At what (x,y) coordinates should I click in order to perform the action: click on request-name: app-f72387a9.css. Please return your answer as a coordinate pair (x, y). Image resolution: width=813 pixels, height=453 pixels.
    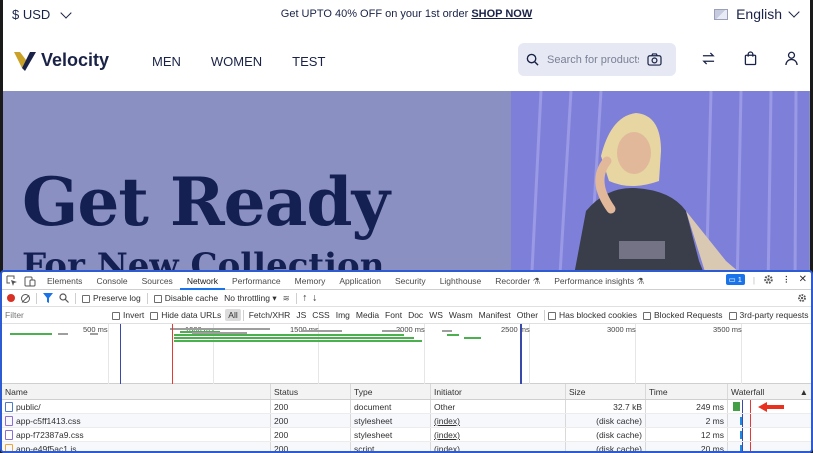
    Looking at the image, I should click on (50, 434).